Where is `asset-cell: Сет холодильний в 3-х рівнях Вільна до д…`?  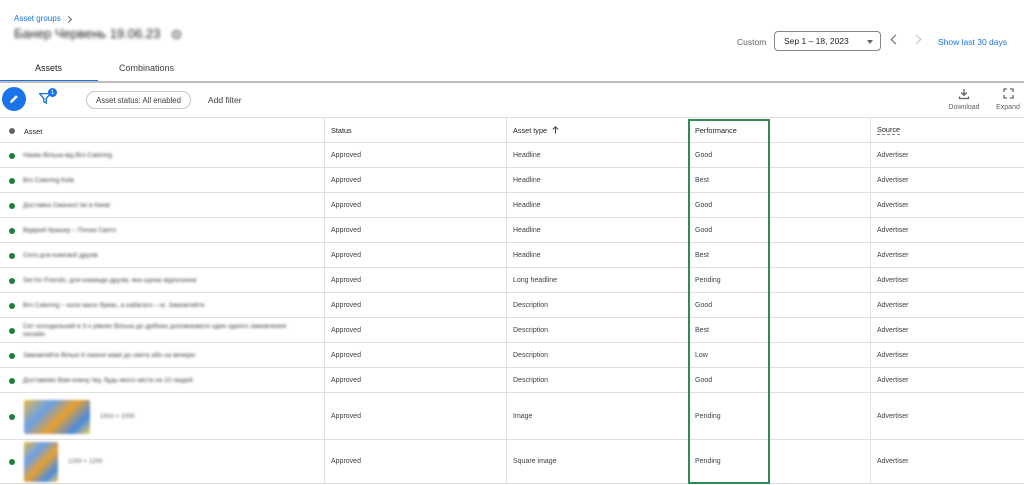 asset-cell: Сет холодильний в 3-х рівнях Вільна до д… is located at coordinates (162, 330).